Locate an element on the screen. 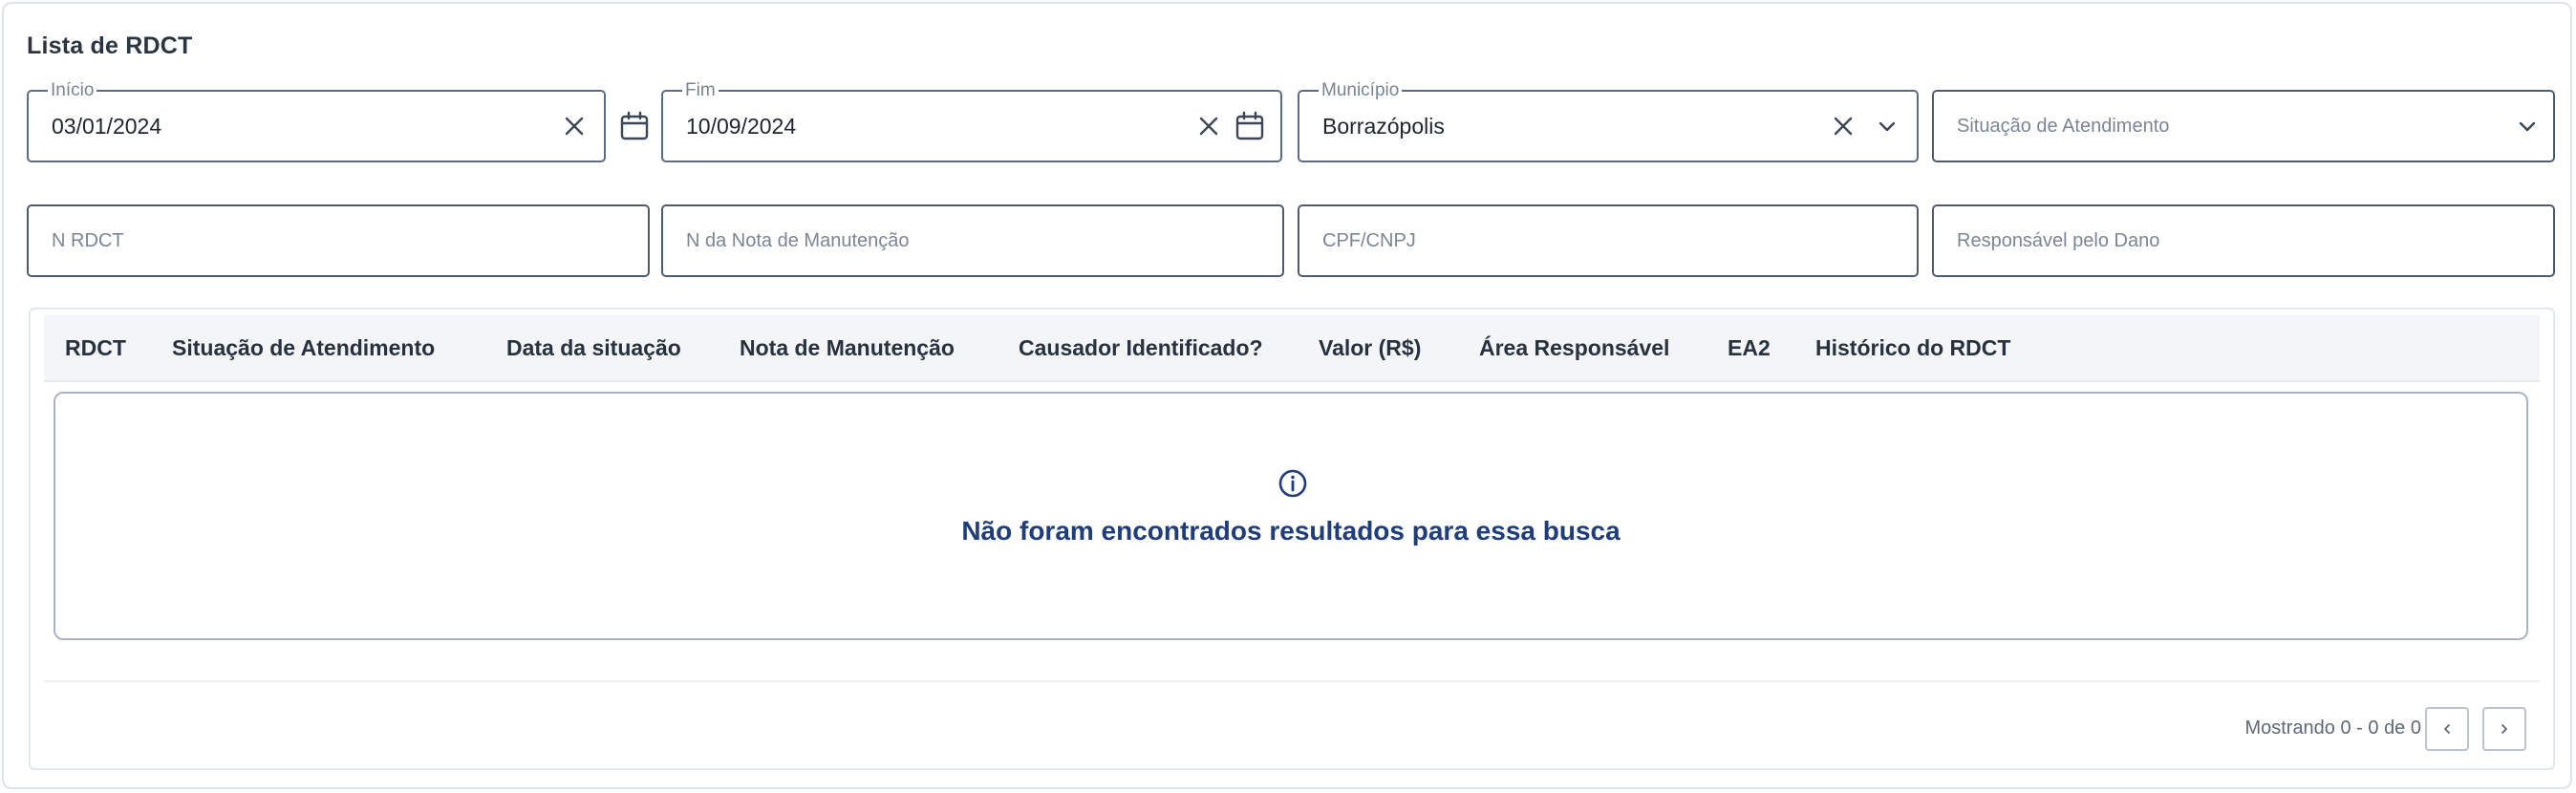 This screenshot has width=2576, height=793. column-header-ea2: EA2 is located at coordinates (1749, 347).